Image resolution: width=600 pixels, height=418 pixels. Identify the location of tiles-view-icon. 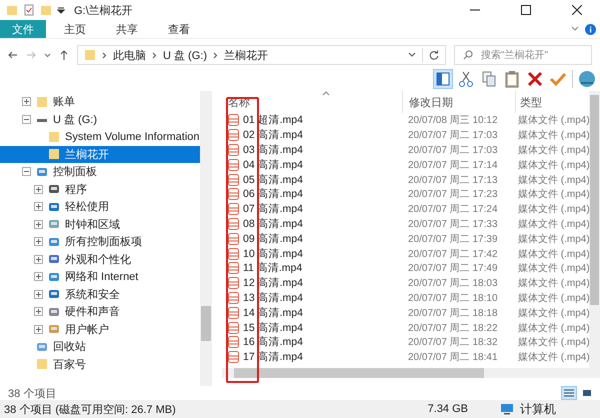
(587, 393).